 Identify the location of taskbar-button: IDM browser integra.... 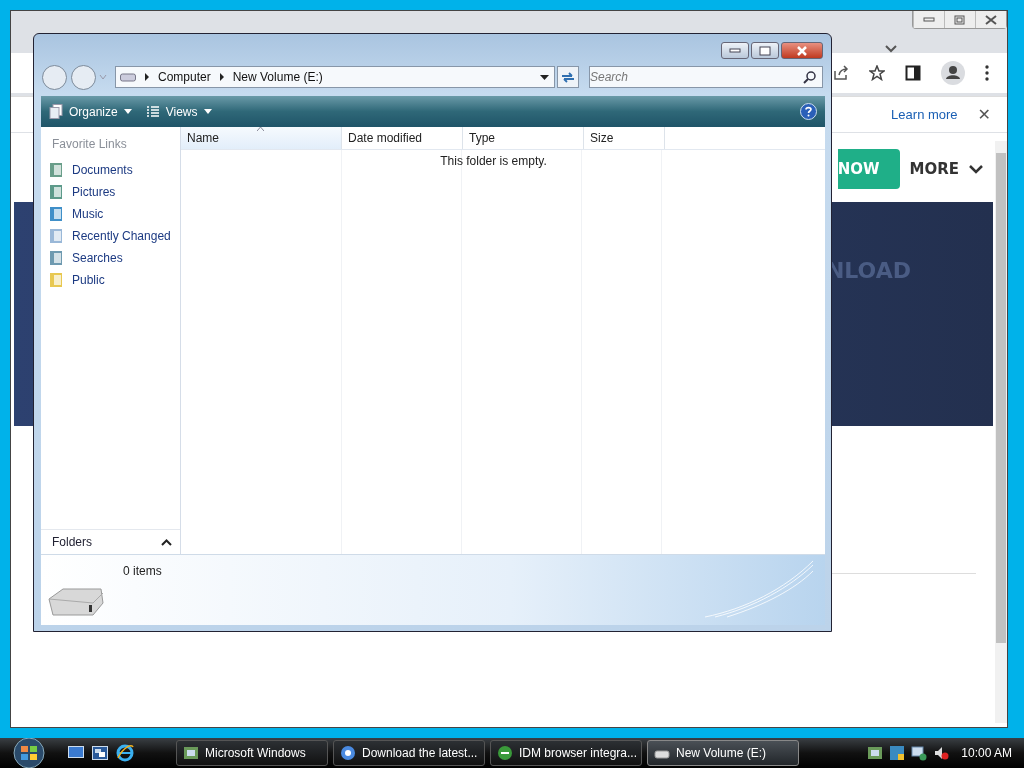
(566, 753).